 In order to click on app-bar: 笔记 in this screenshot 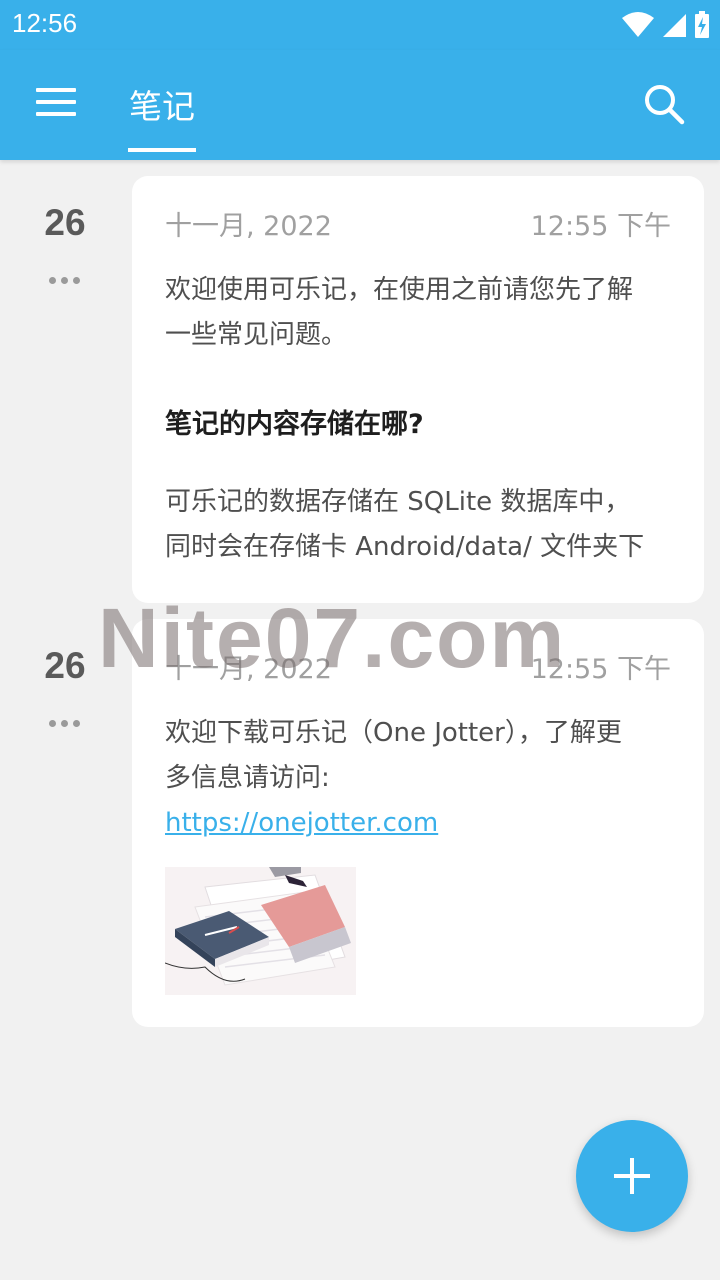, I will do `click(360, 105)`.